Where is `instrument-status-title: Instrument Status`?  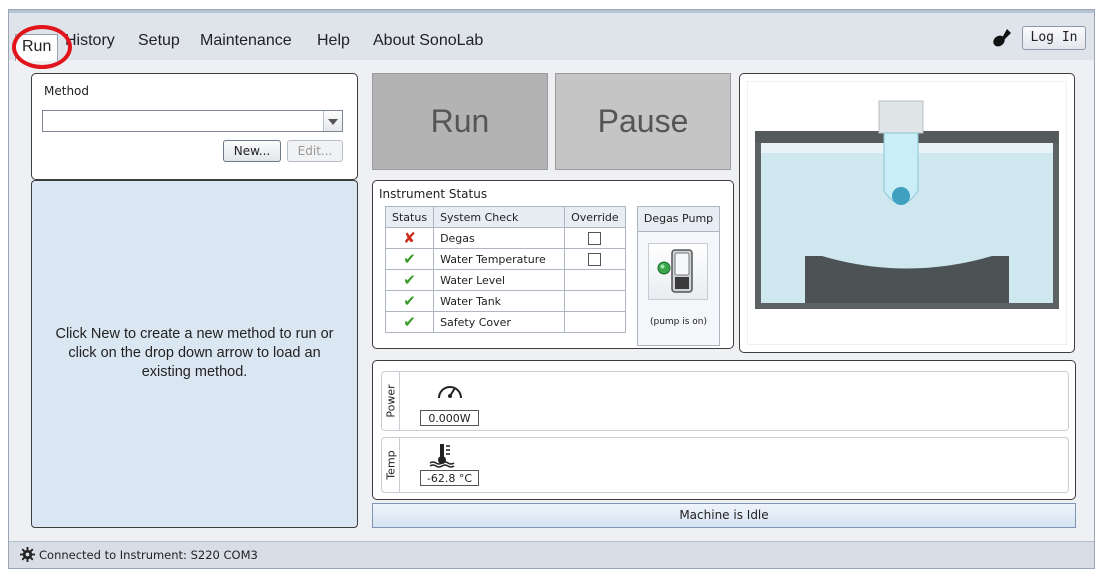
instrument-status-title: Instrument Status is located at coordinates (433, 194).